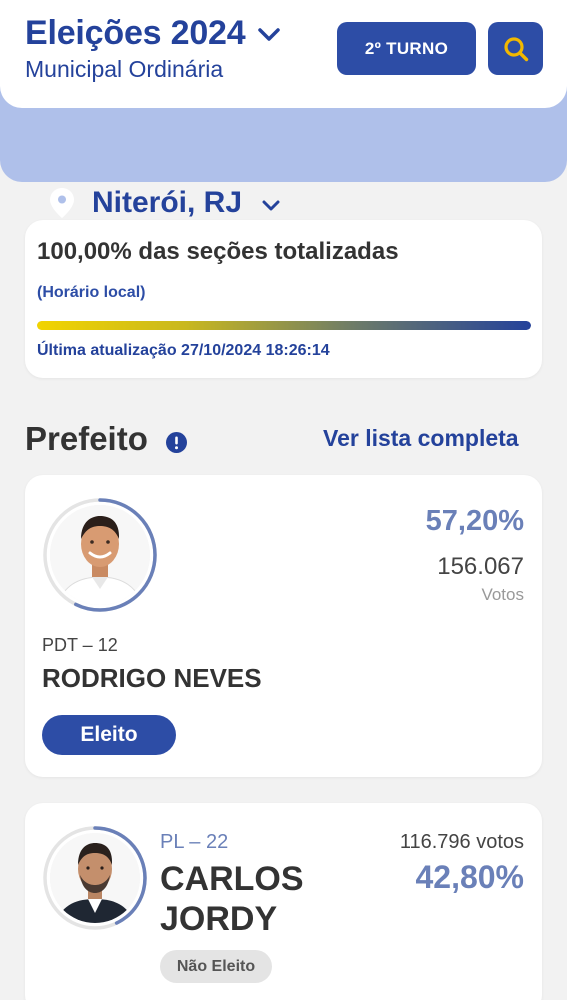 This screenshot has height=1000, width=567. What do you see at coordinates (461, 842) in the screenshot?
I see `vote-count: 116.796 votos` at bounding box center [461, 842].